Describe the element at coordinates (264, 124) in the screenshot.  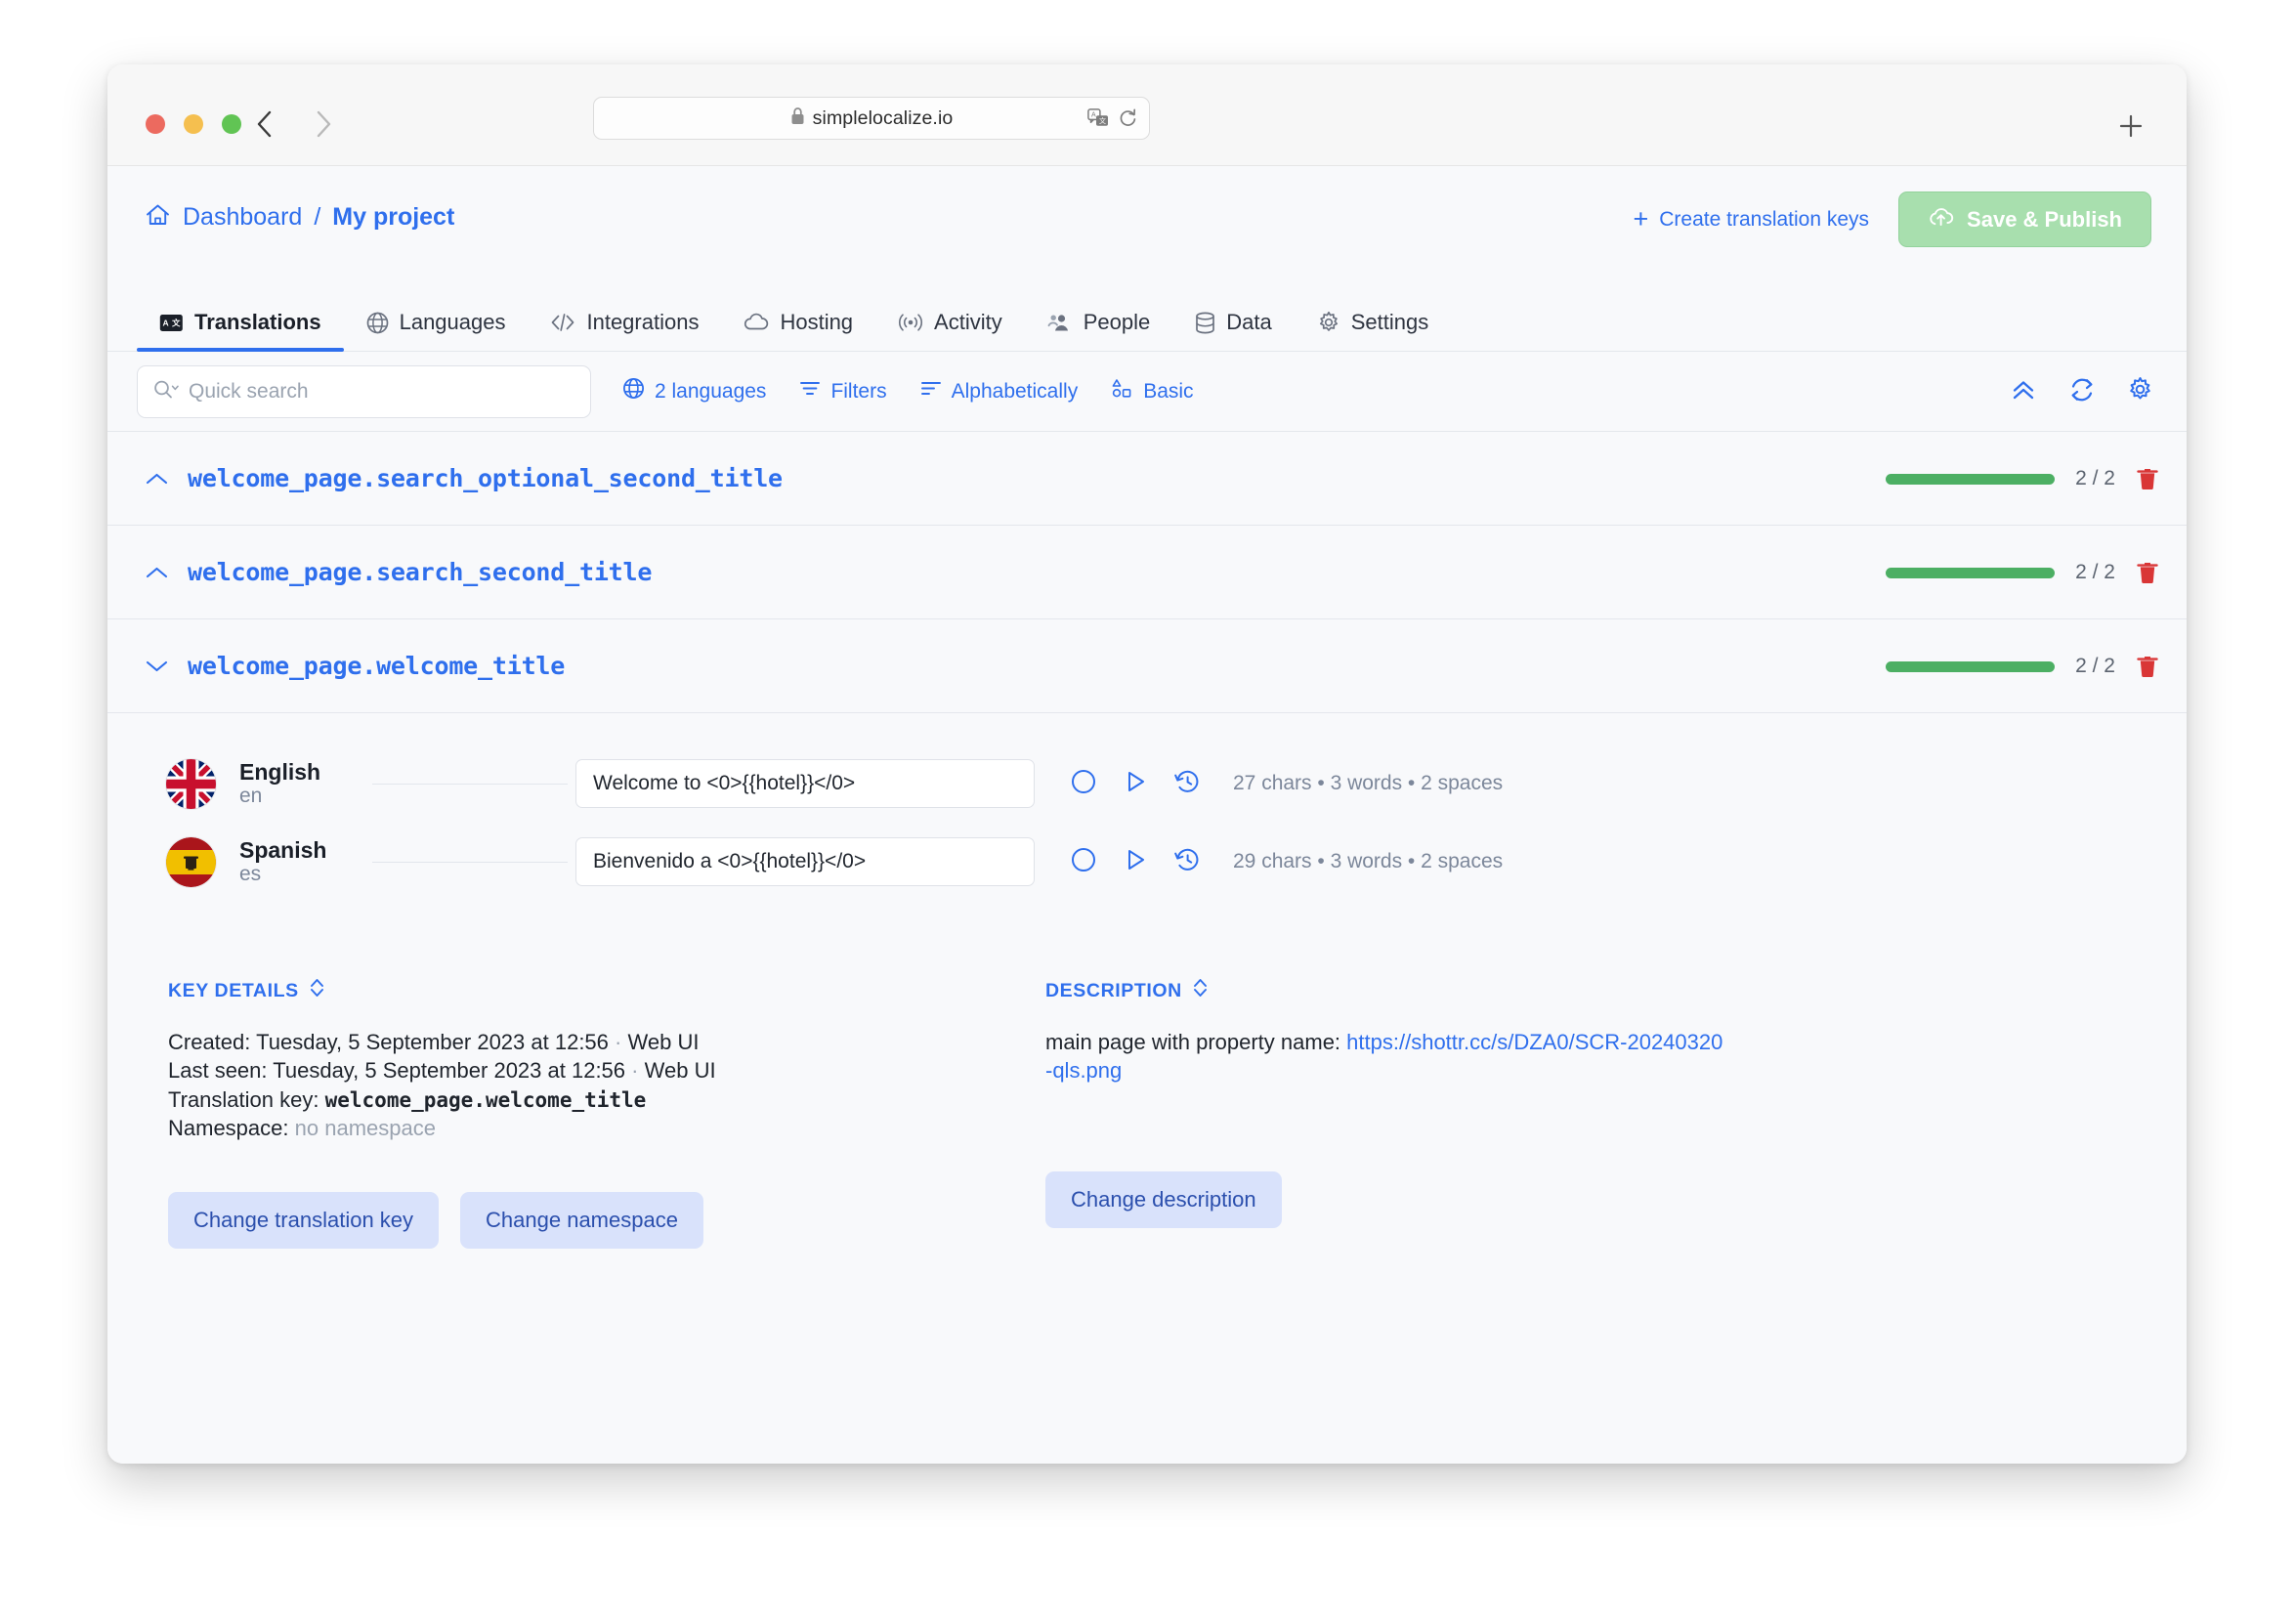
I see `back-arrow-icon` at that location.